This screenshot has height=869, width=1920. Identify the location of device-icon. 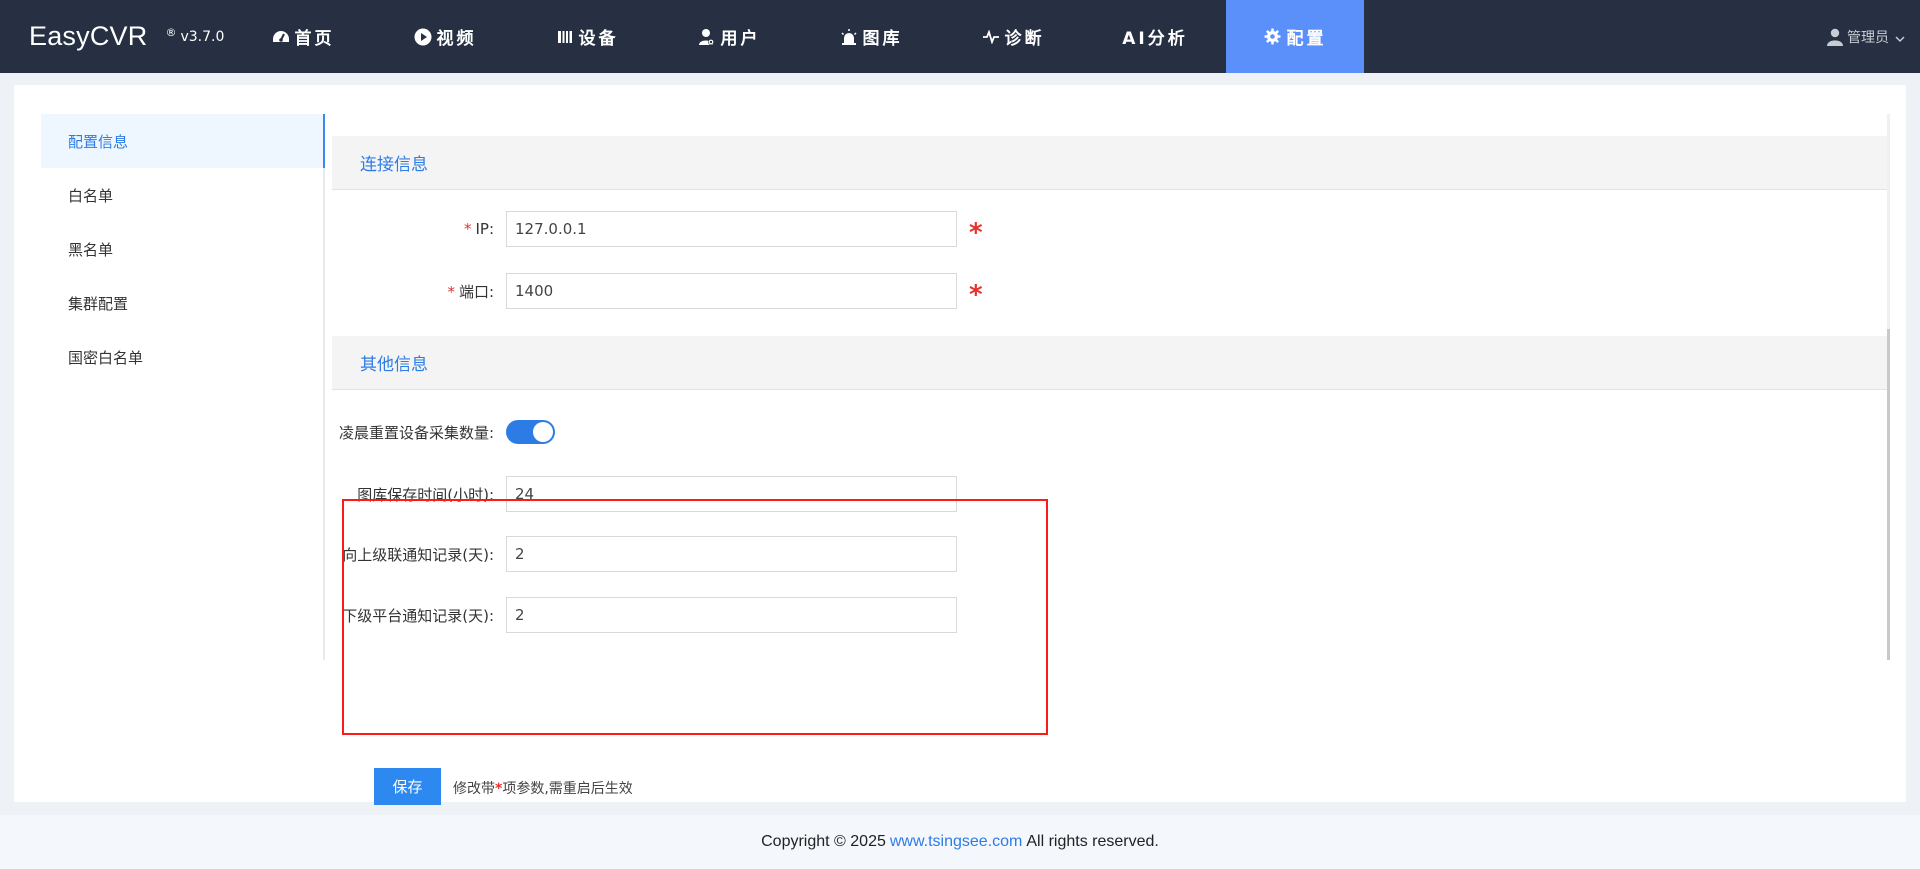
(565, 37).